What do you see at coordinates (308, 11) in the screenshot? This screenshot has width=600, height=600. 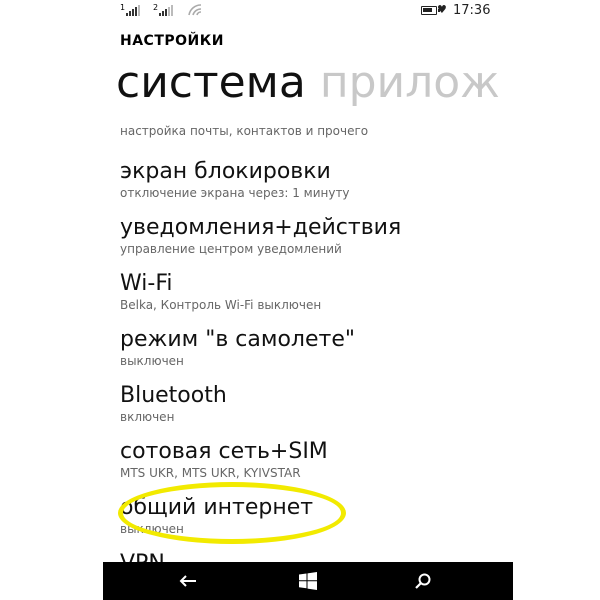 I see `status-bar: 1 2 ♥ 17:36` at bounding box center [308, 11].